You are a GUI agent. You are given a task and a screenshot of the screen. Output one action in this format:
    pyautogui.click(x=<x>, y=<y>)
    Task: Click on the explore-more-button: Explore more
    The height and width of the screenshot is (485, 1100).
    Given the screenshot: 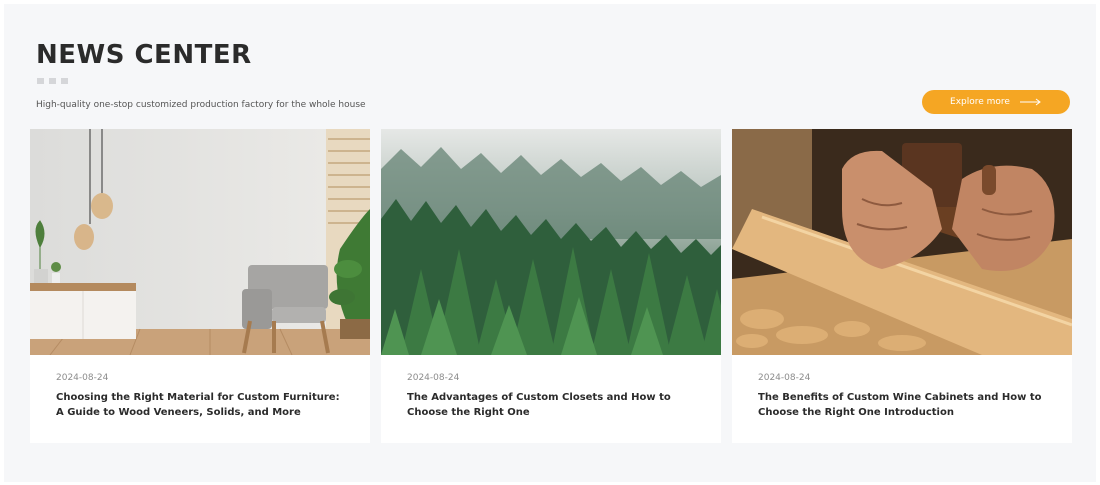 What is the action you would take?
    pyautogui.click(x=996, y=102)
    